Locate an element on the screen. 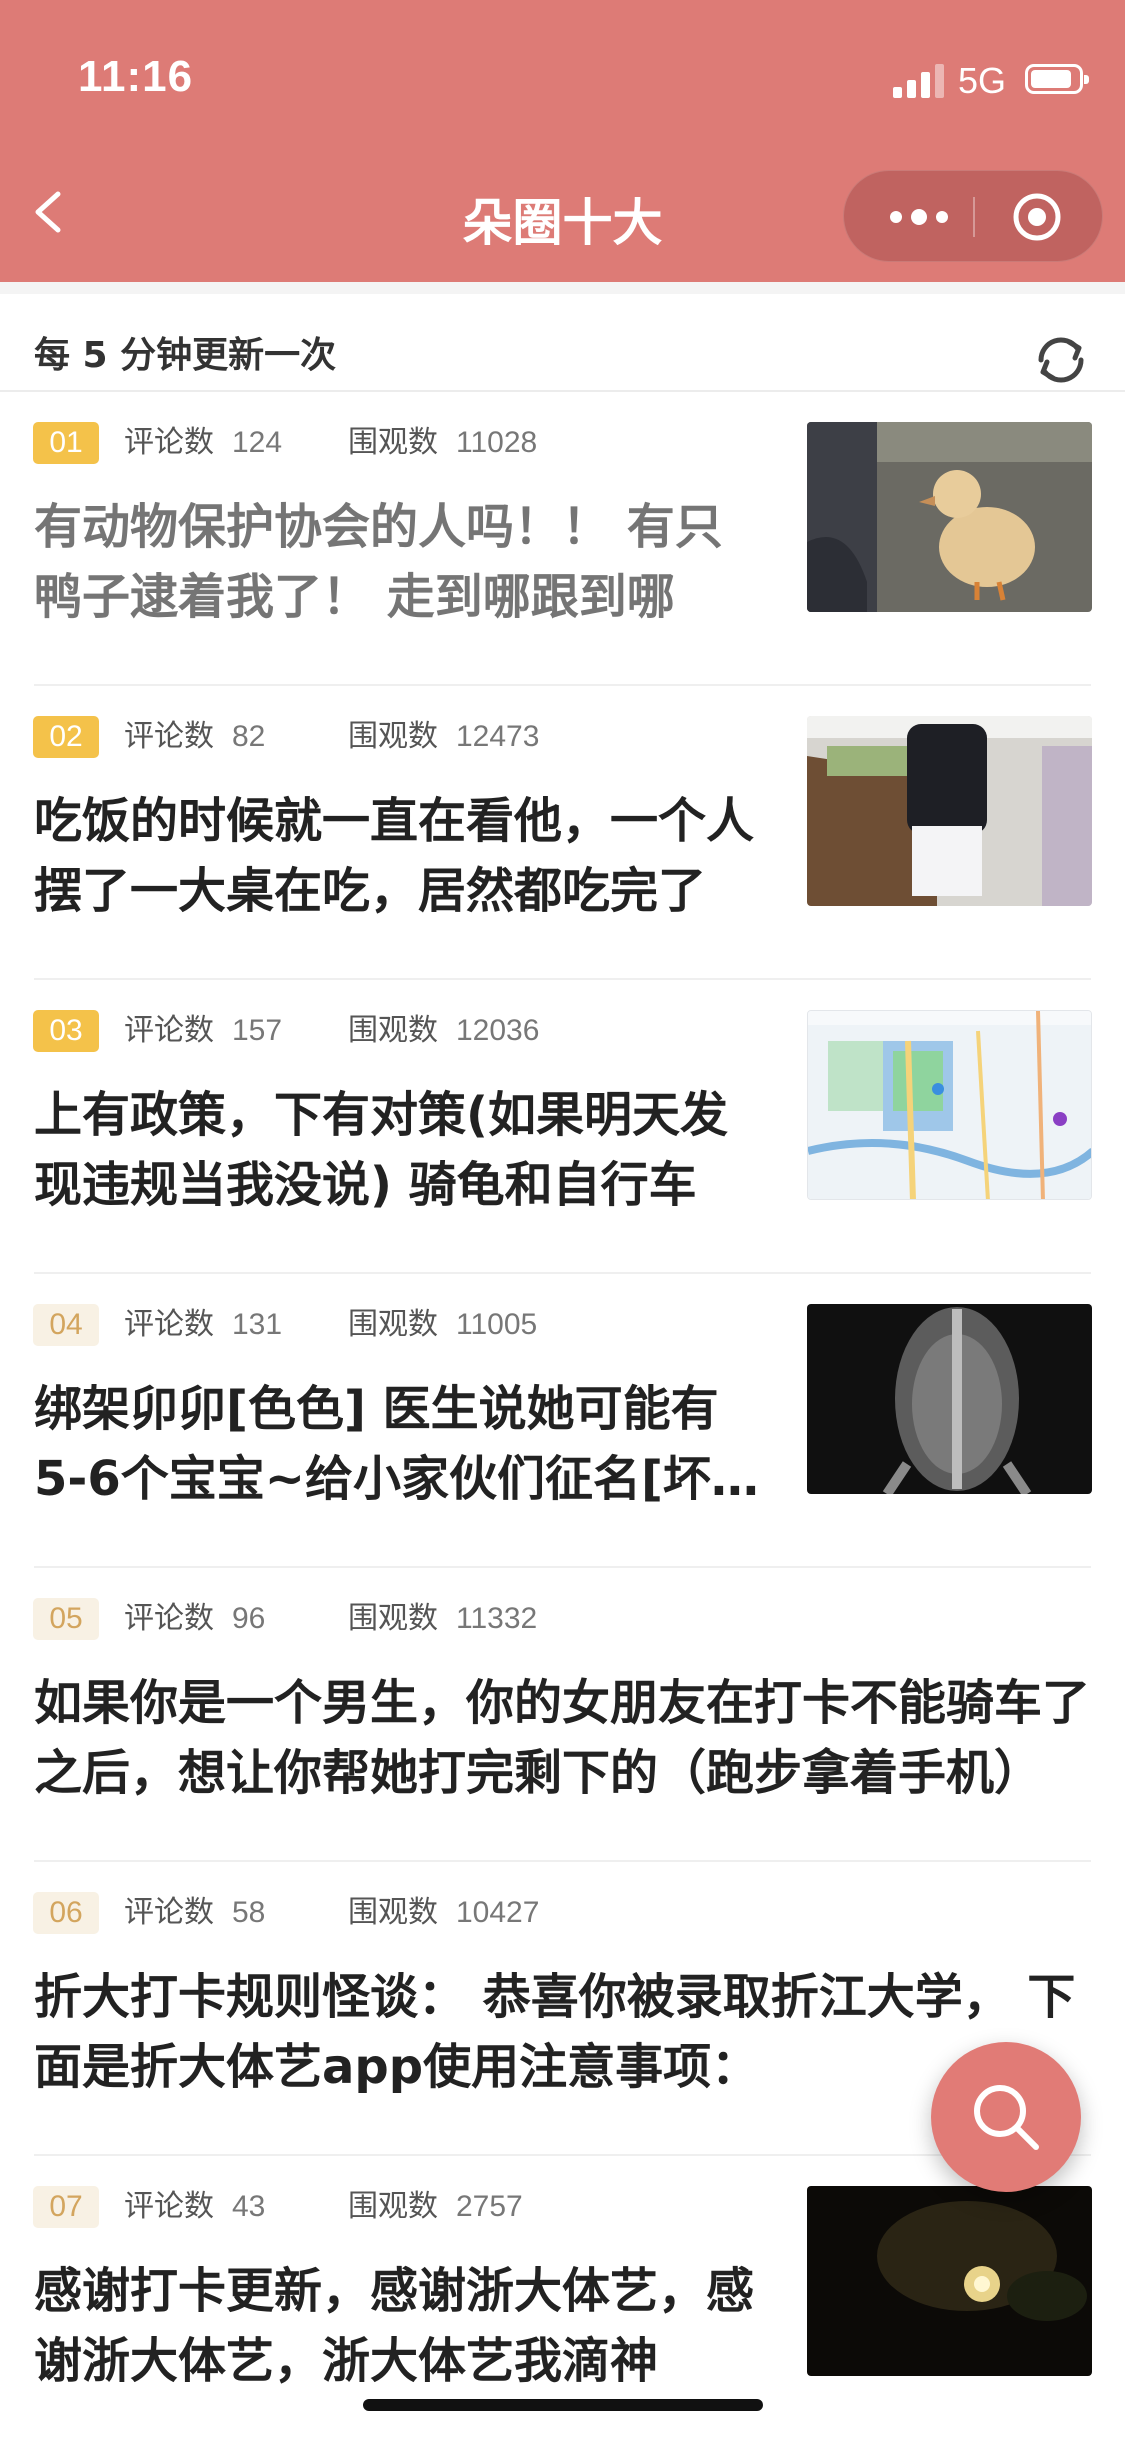 This screenshot has height=2450, width=1125. more-dots-icon is located at coordinates (919, 217).